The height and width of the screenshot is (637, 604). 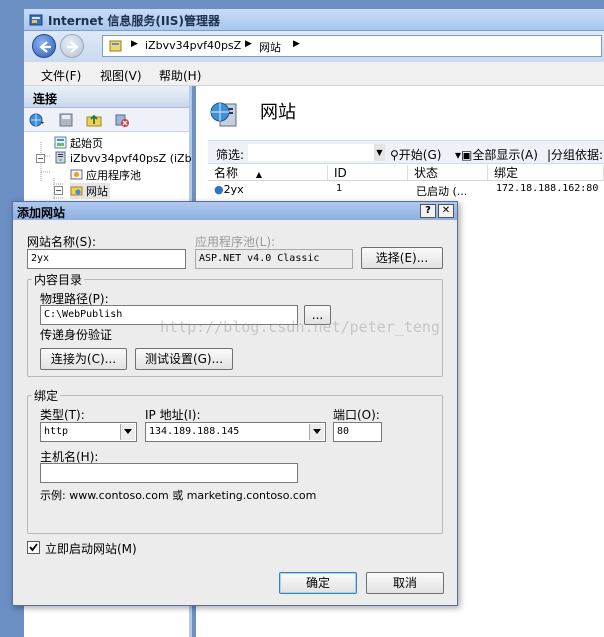 I want to click on watermark-text: http://blog.csdn.net/peter_teng, so click(x=300, y=327).